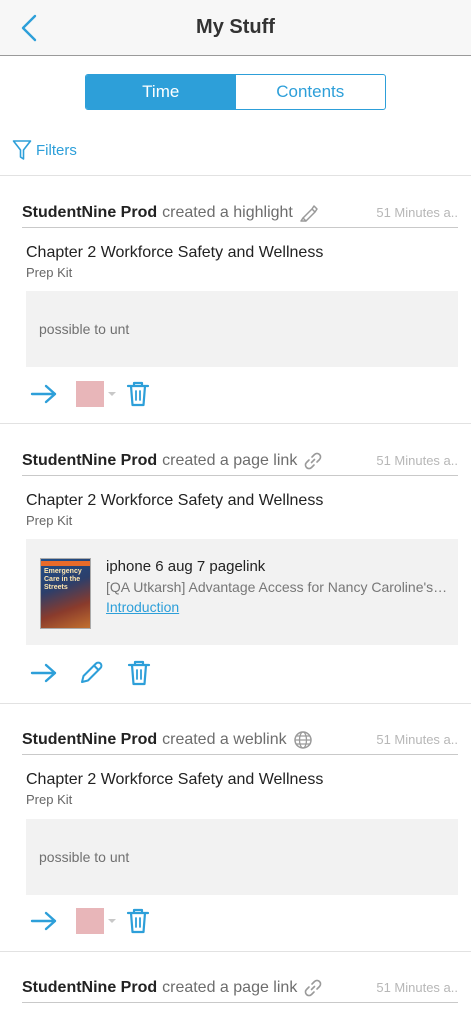  What do you see at coordinates (63, 579) in the screenshot?
I see `cover-title: Emergency Care in the Streets` at bounding box center [63, 579].